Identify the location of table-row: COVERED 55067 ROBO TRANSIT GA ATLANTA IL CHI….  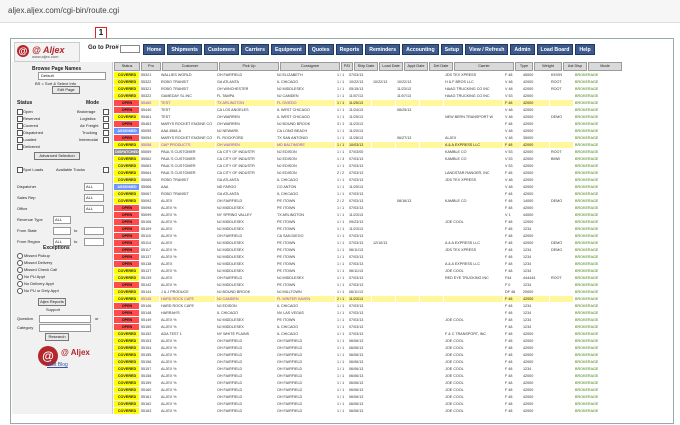
(392, 194).